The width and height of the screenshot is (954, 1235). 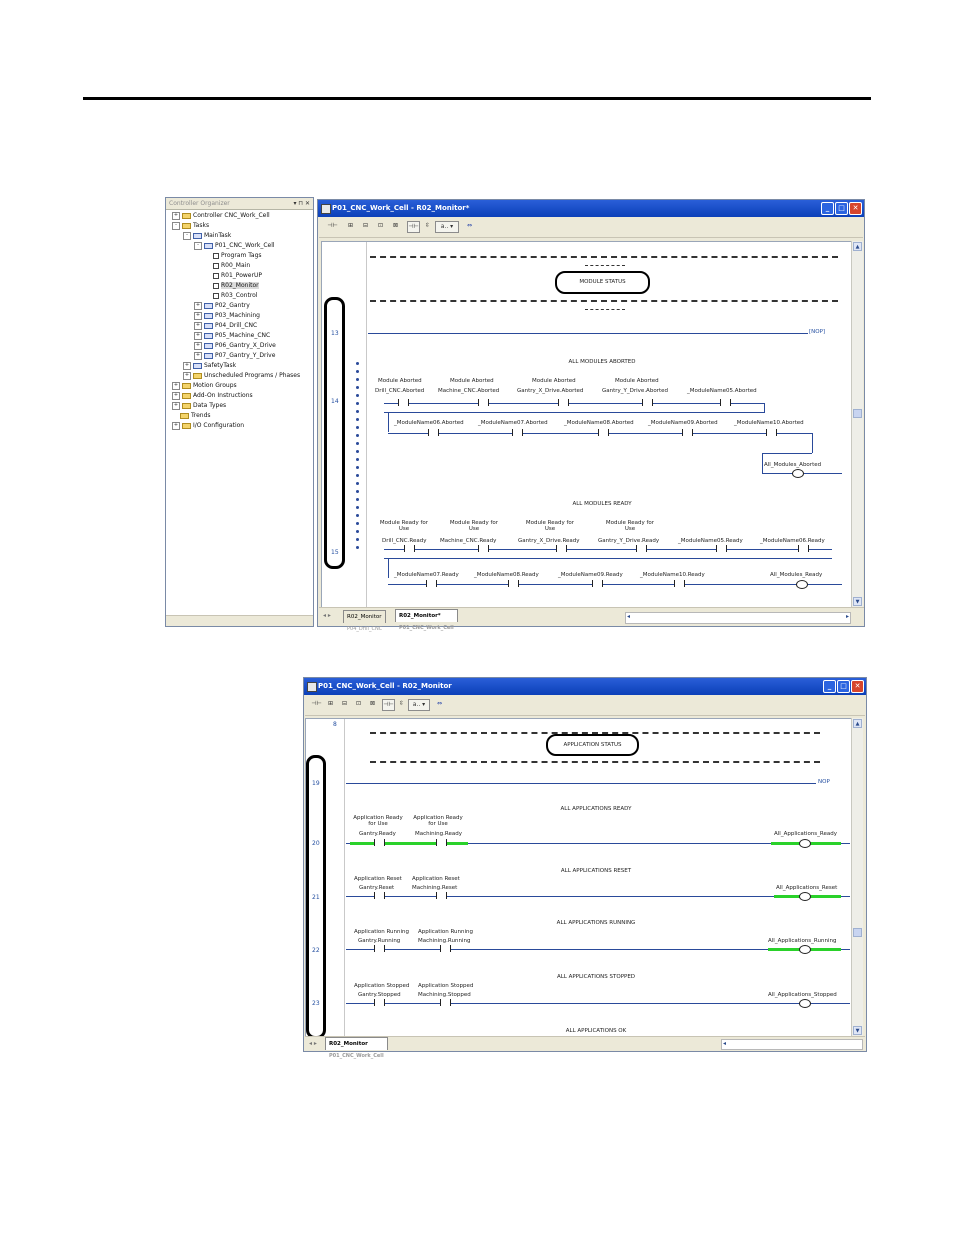 I want to click on tree-item: R00_Main, so click(x=227, y=265).